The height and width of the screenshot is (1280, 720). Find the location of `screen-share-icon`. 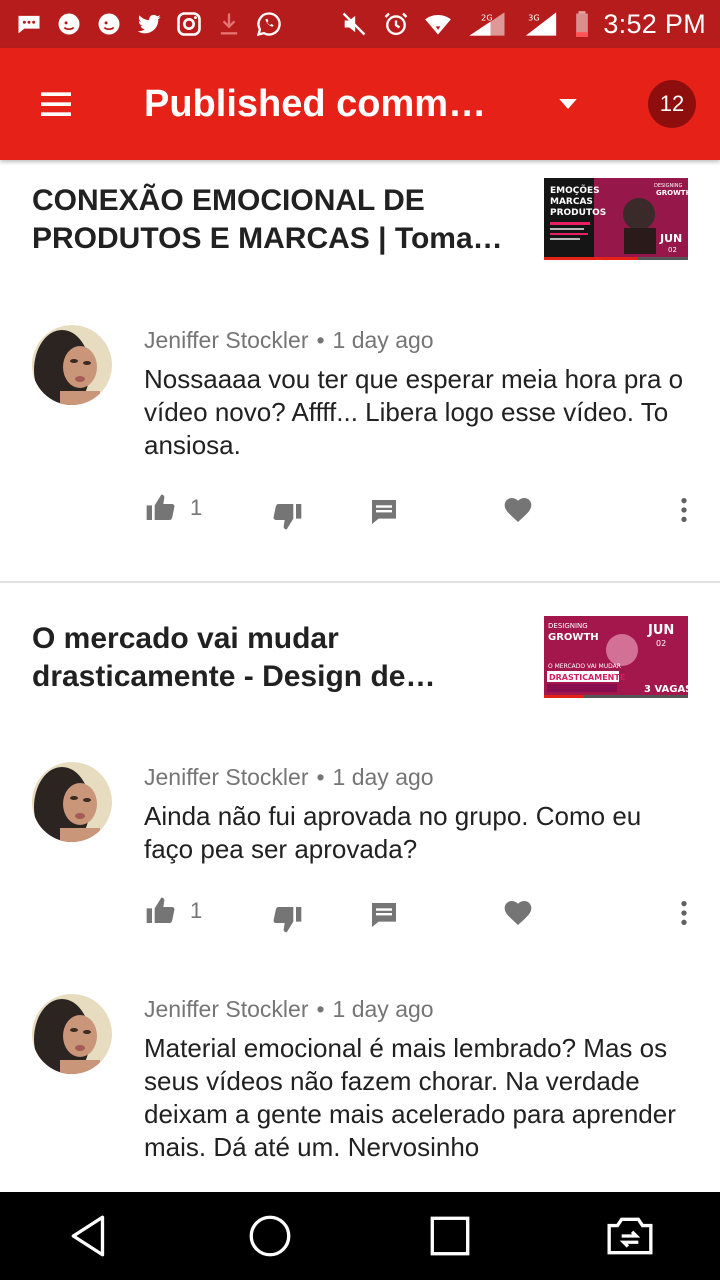

screen-share-icon is located at coordinates (630, 1236).